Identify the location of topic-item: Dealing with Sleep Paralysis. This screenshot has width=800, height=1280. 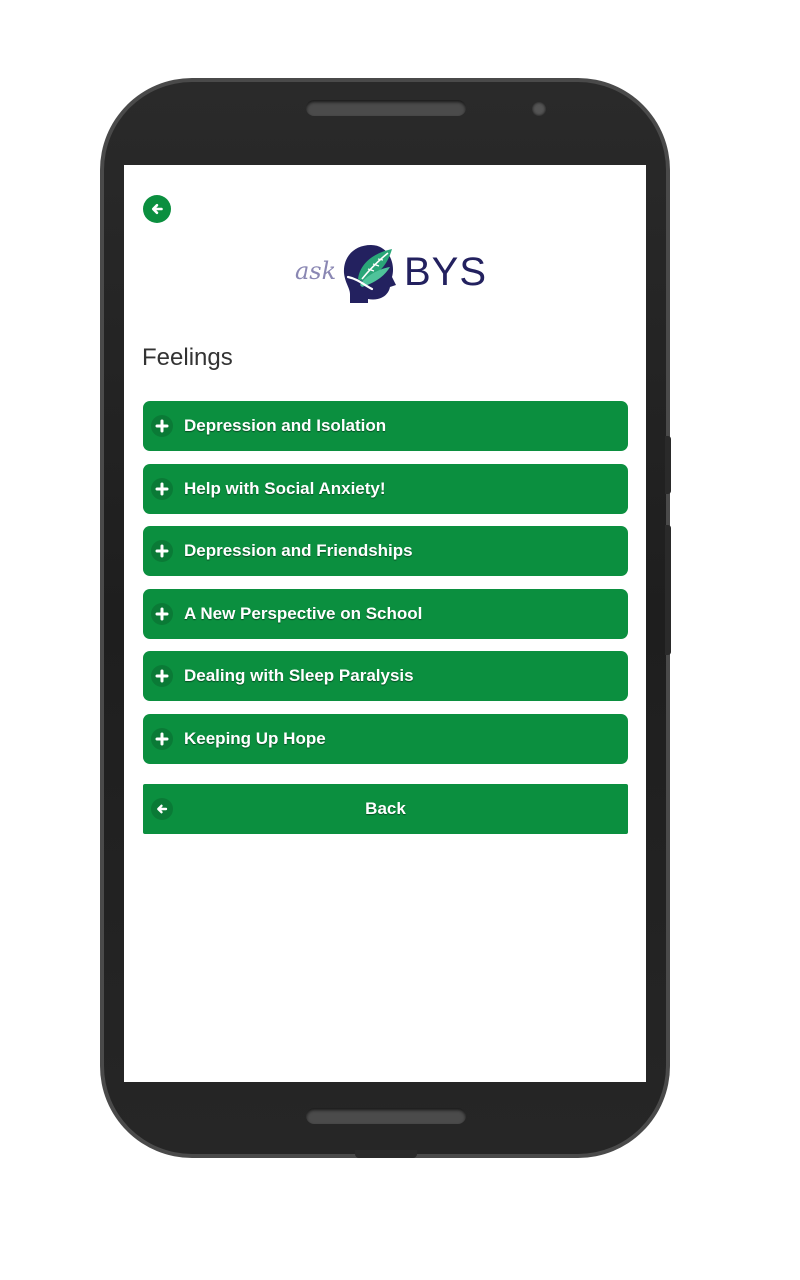
(385, 676).